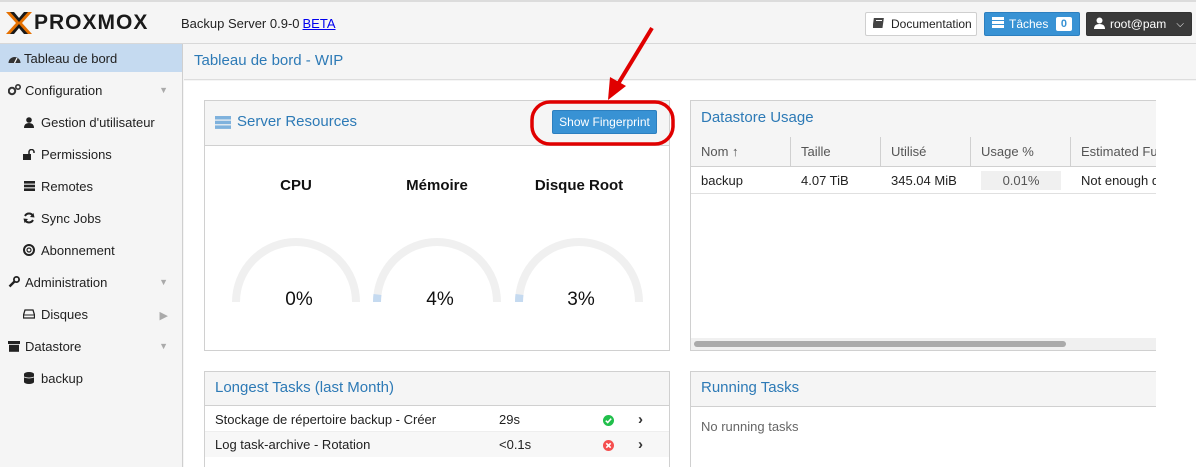  What do you see at coordinates (29, 250) in the screenshot?
I see `support-icon` at bounding box center [29, 250].